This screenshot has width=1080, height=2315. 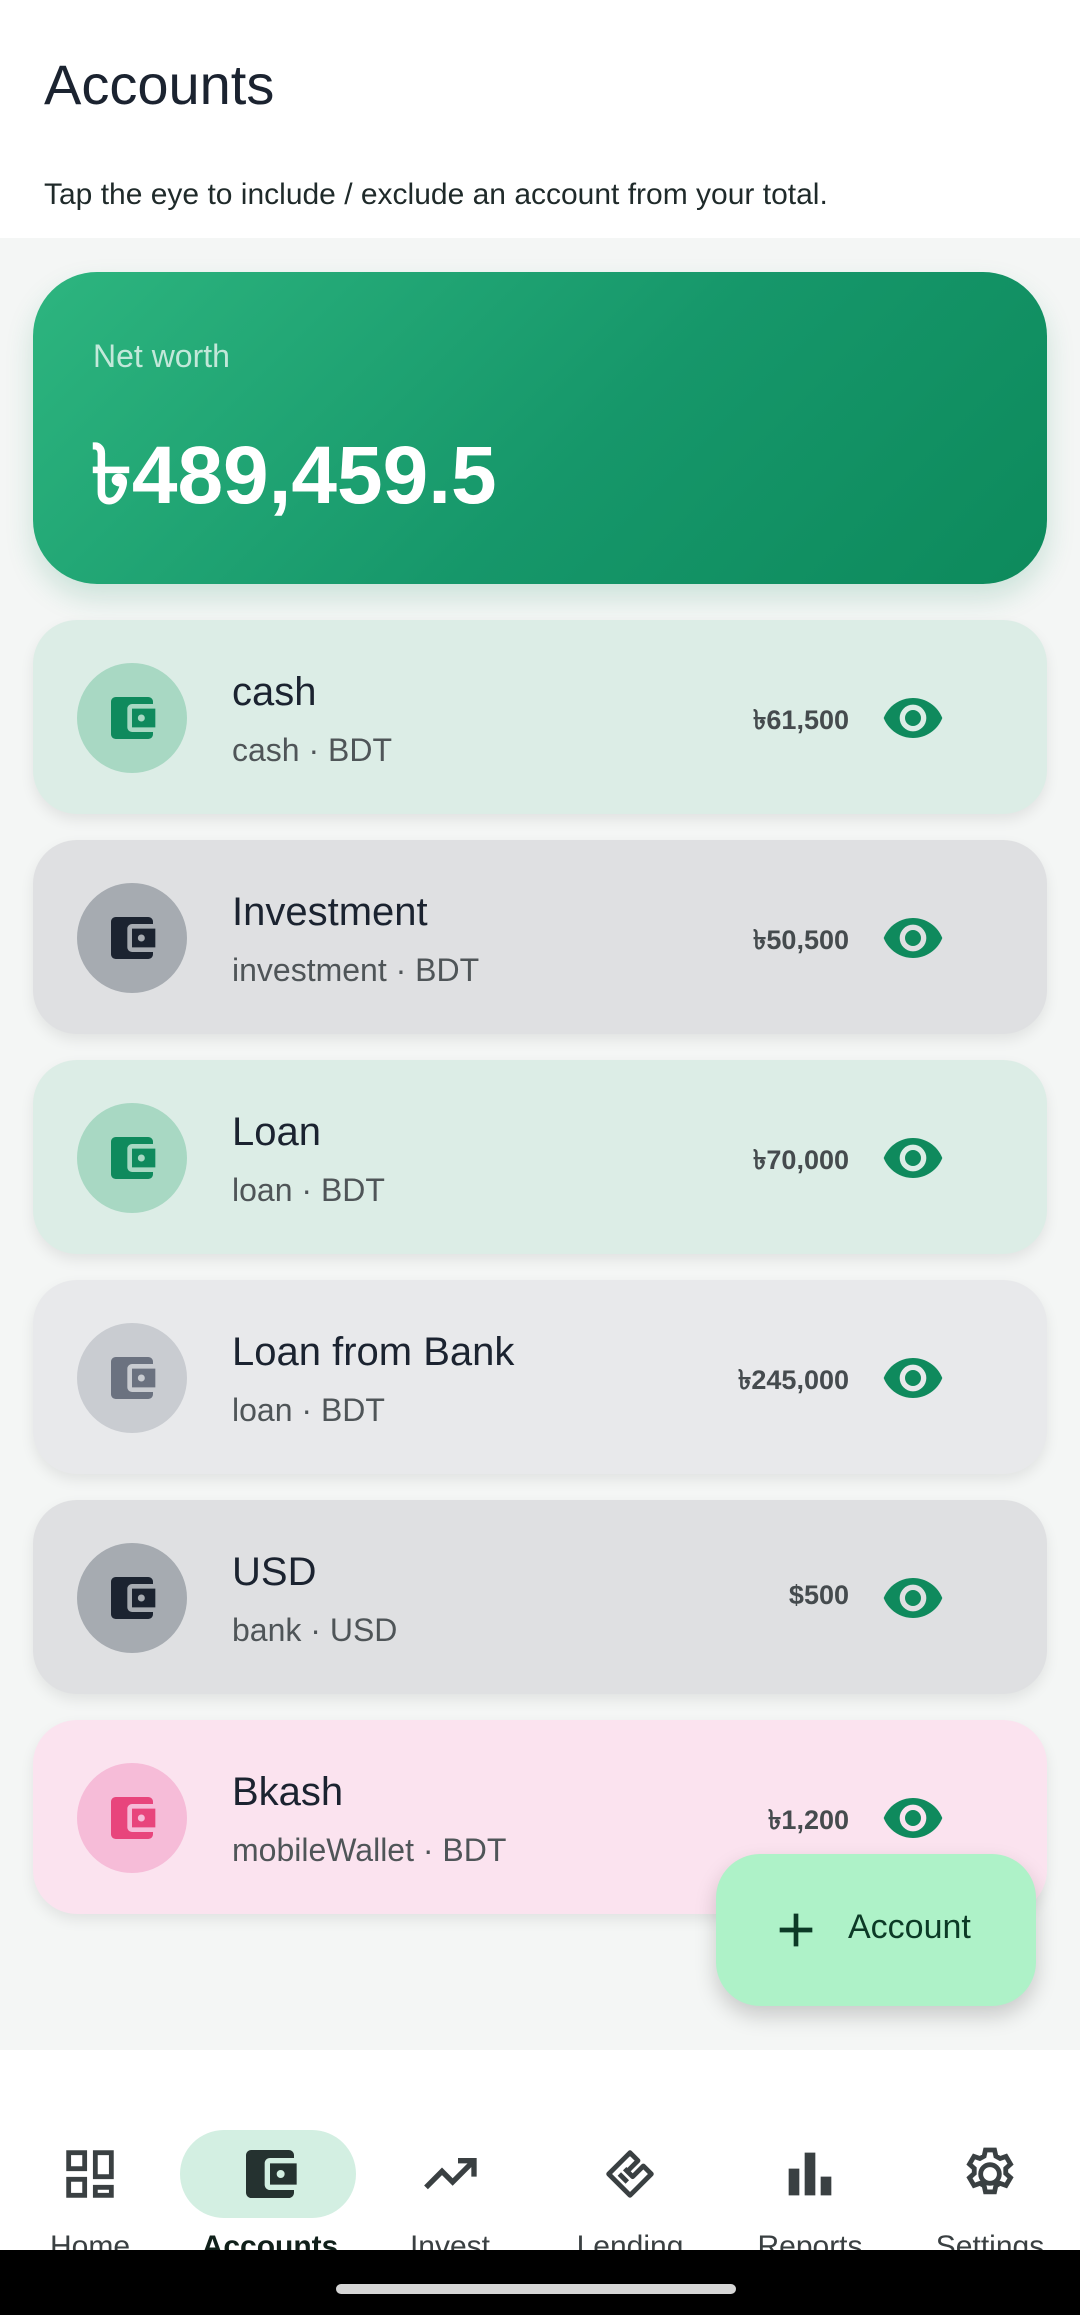 What do you see at coordinates (800, 940) in the screenshot?
I see `account-balance: ৳50,500` at bounding box center [800, 940].